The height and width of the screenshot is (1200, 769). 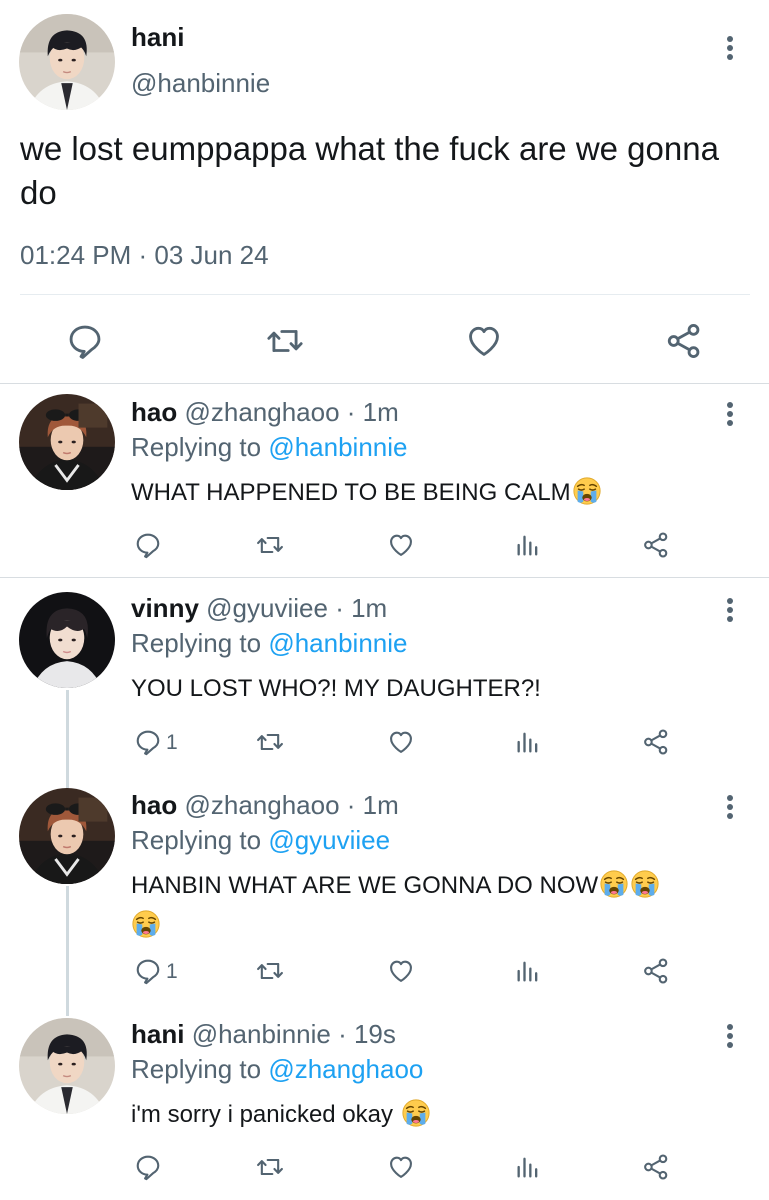 What do you see at coordinates (431, 906) in the screenshot?
I see `reply-text: HANBIN WHAT ARE WE GONNA DO NOW` at bounding box center [431, 906].